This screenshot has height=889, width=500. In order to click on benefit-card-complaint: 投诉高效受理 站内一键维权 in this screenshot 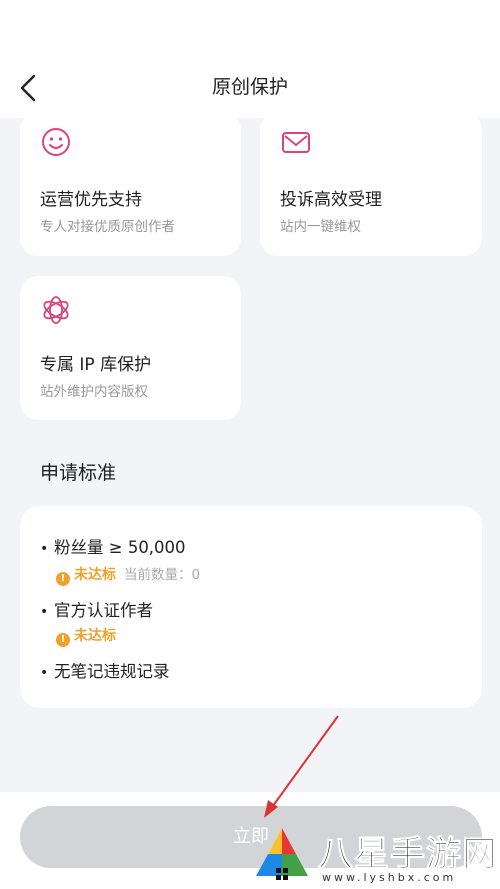, I will do `click(371, 184)`.